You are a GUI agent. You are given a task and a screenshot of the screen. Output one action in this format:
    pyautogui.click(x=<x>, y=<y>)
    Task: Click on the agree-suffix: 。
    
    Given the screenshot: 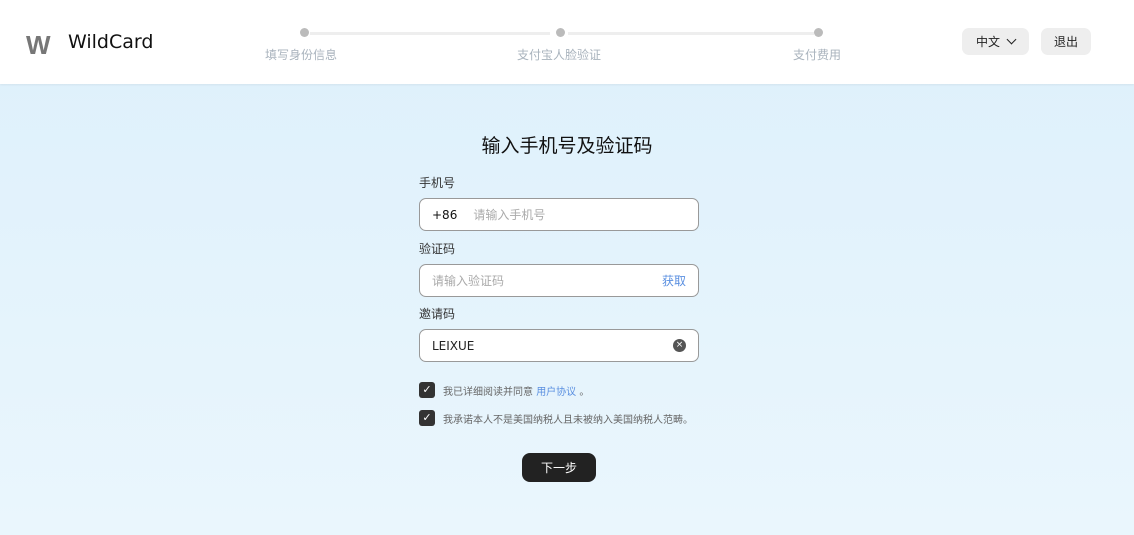 What is the action you would take?
    pyautogui.click(x=584, y=392)
    